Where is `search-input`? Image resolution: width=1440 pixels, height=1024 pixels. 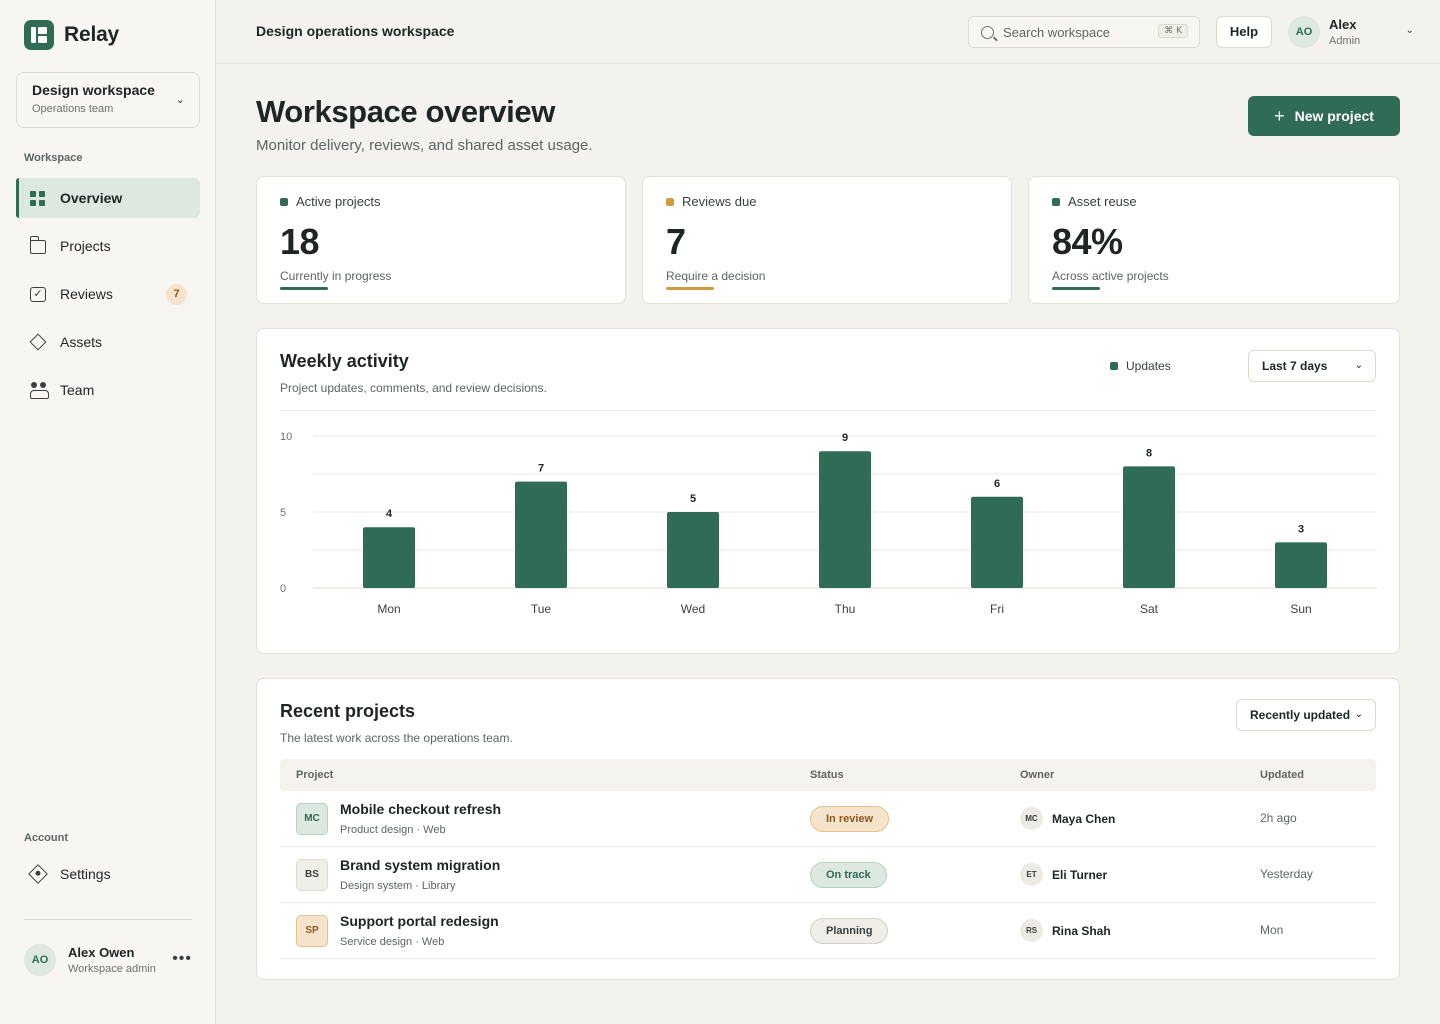
search-input is located at coordinates (1073, 32).